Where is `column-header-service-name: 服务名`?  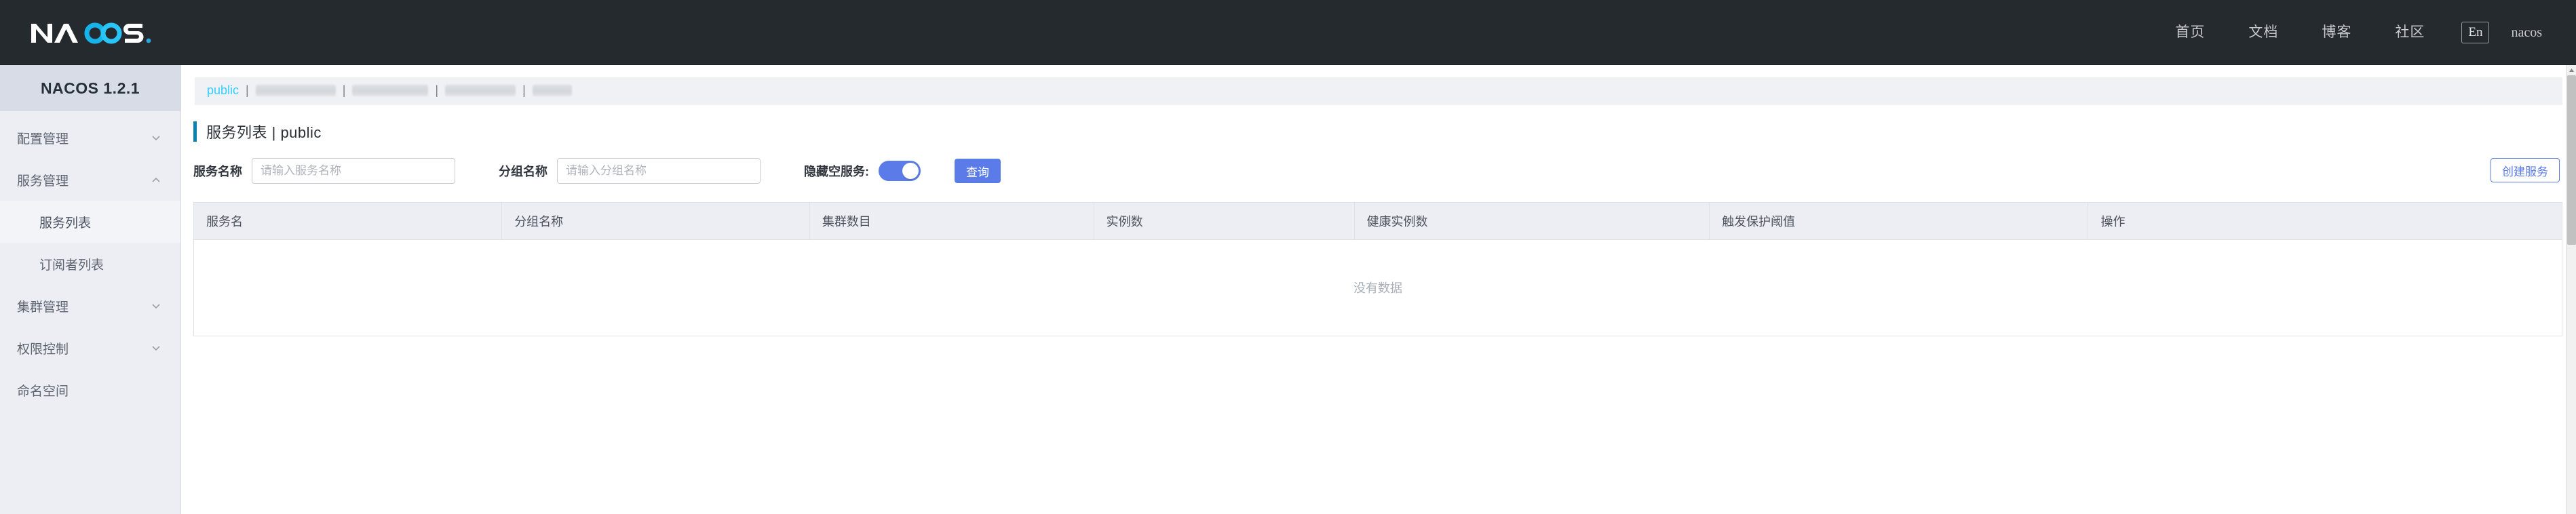 column-header-service-name: 服务名 is located at coordinates (348, 222).